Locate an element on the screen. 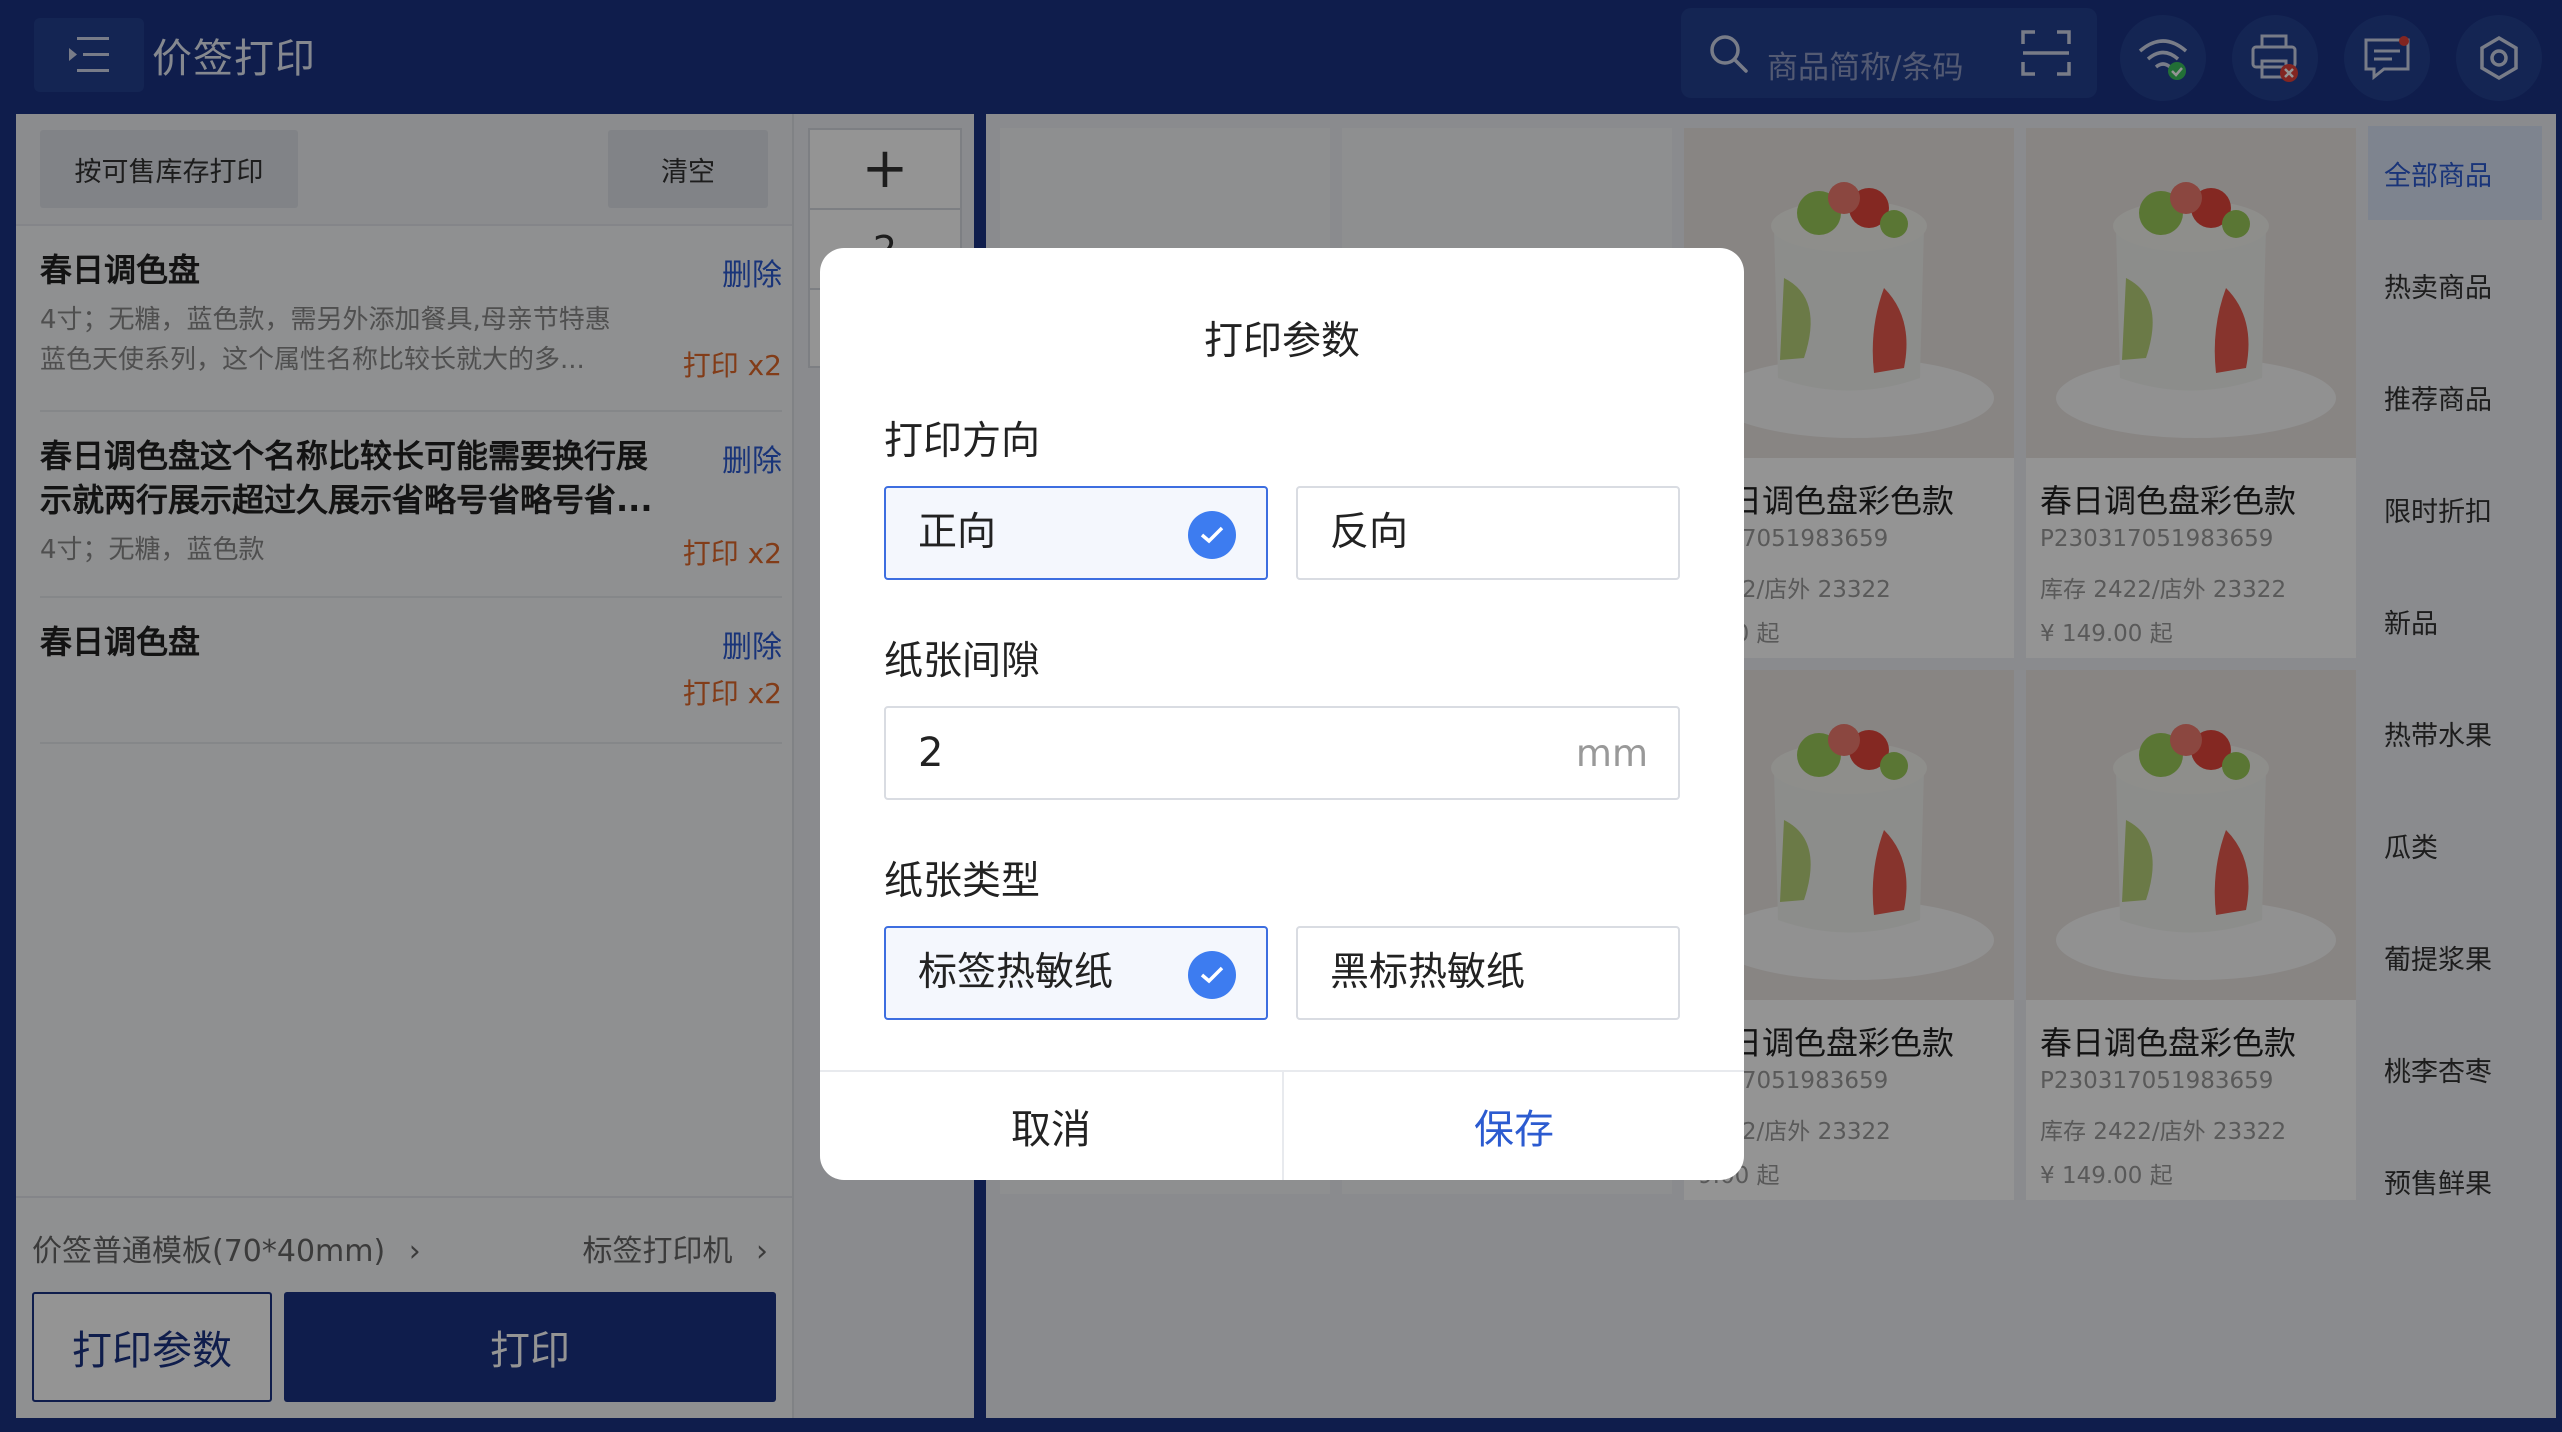  gap-value: 2 is located at coordinates (931, 753).